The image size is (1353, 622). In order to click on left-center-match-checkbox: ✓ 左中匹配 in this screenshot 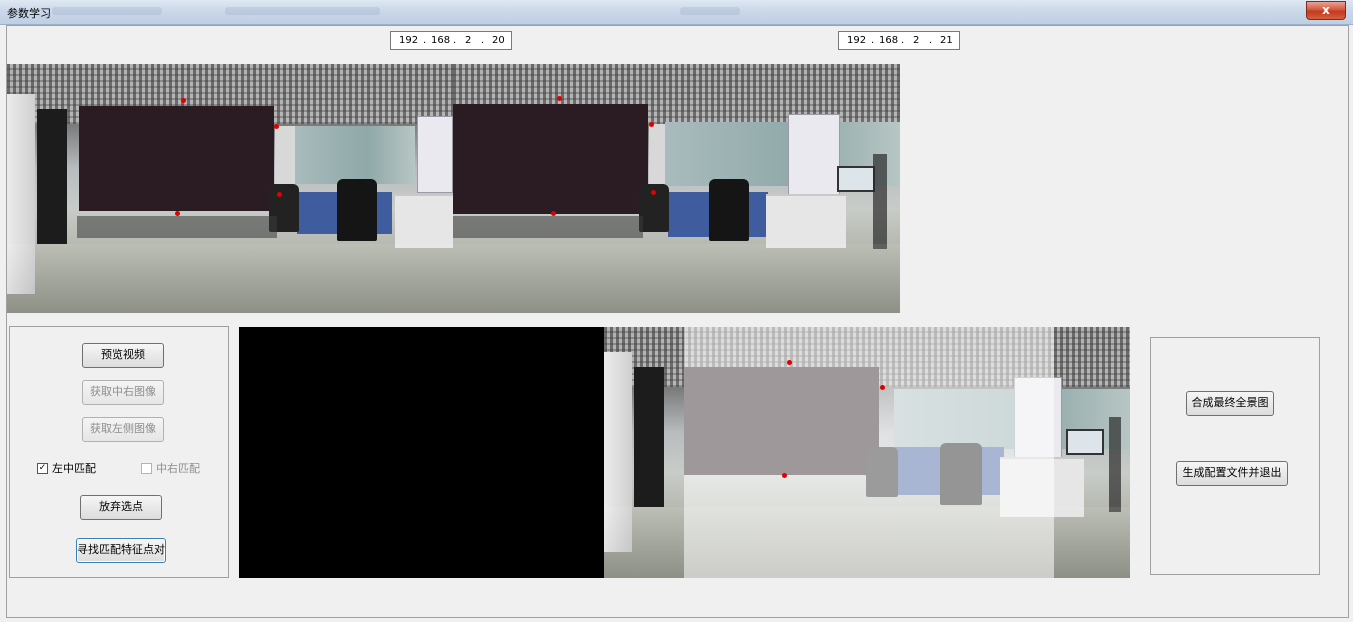, I will do `click(66, 468)`.